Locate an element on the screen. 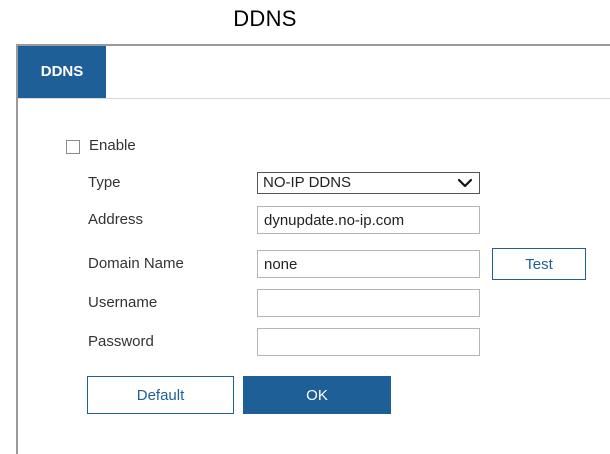 This screenshot has height=454, width=610. ok-button: OK is located at coordinates (317, 395).